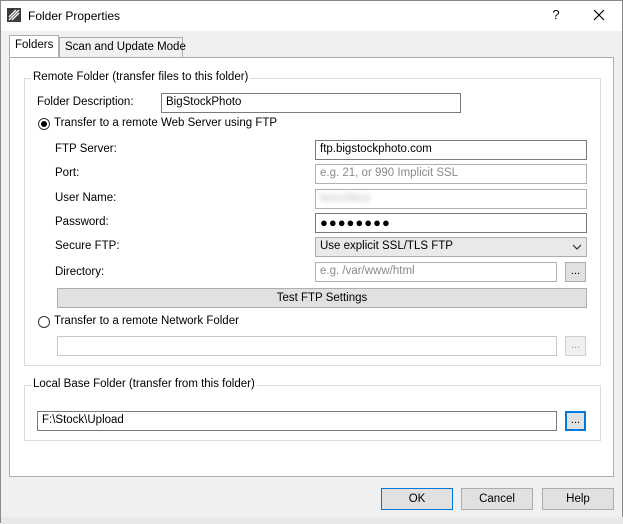 This screenshot has height=524, width=623. Describe the element at coordinates (345, 198) in the screenshot. I see `user-name-value: lancellazy` at that location.